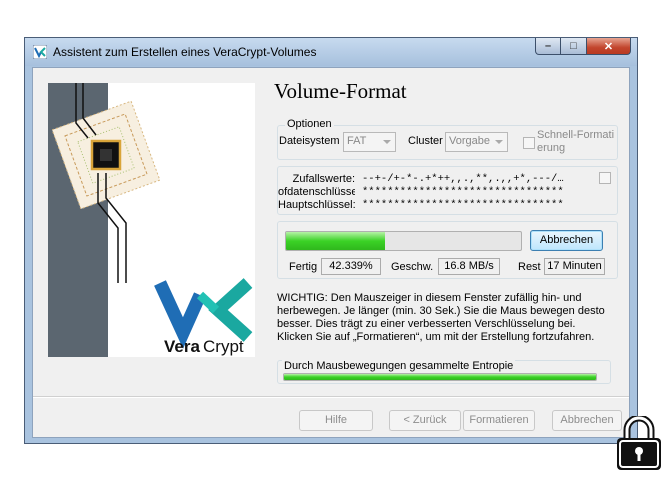  What do you see at coordinates (40, 52) in the screenshot?
I see `veracrypt-app-icon` at bounding box center [40, 52].